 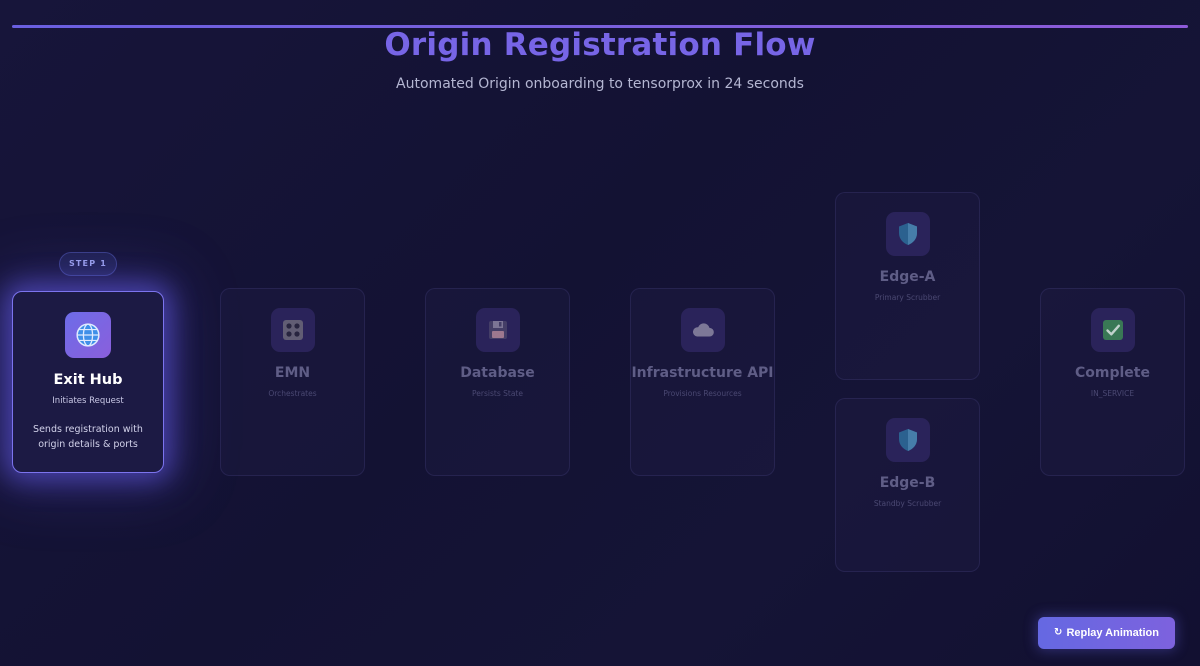 What do you see at coordinates (1112, 393) in the screenshot?
I see `node-subtitle: IN_SERVICE` at bounding box center [1112, 393].